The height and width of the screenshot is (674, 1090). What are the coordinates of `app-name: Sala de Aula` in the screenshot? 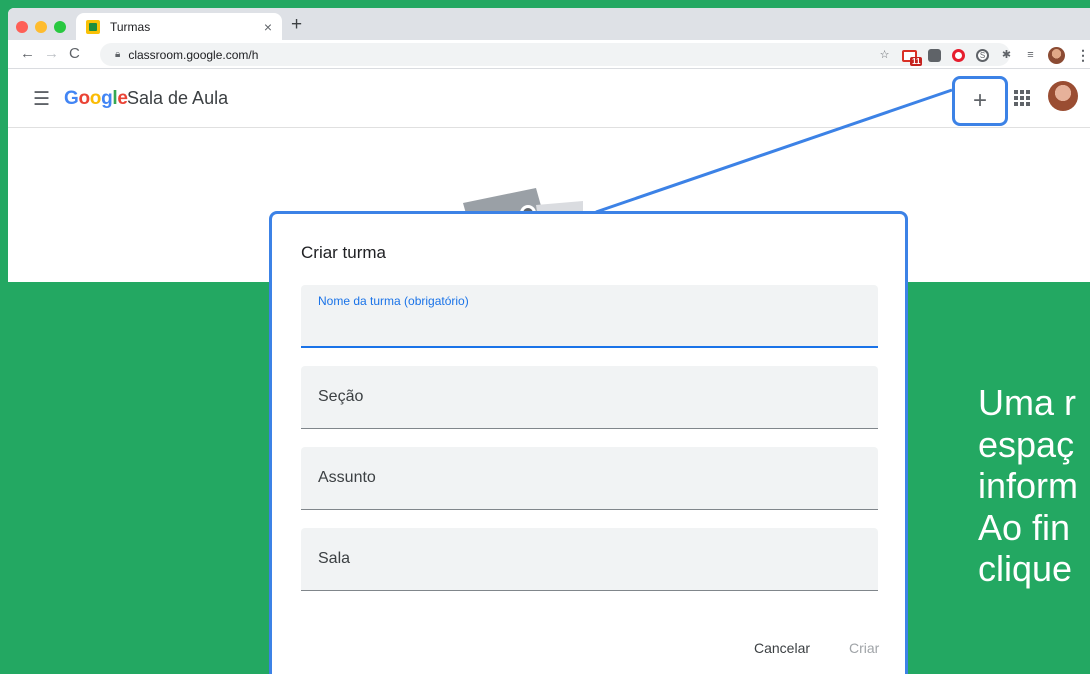 It's located at (178, 98).